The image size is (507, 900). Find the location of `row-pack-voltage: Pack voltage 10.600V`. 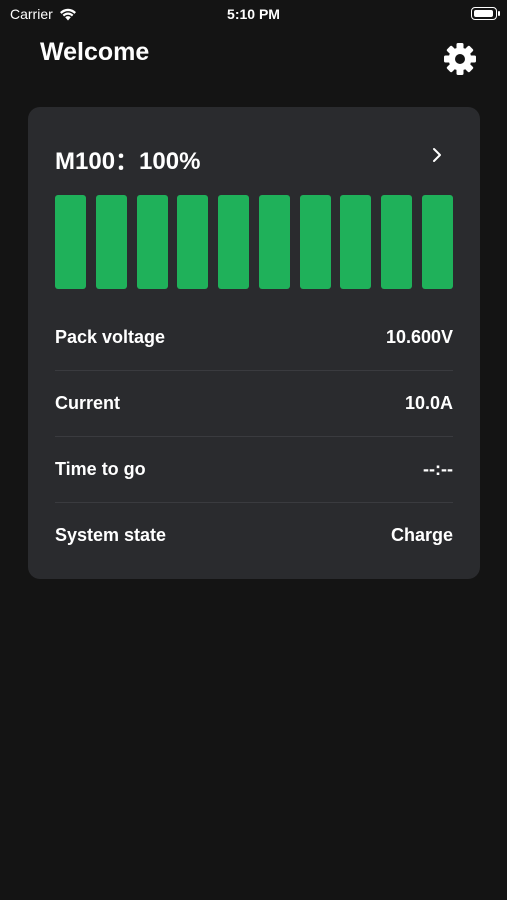

row-pack-voltage: Pack voltage 10.600V is located at coordinates (254, 338).